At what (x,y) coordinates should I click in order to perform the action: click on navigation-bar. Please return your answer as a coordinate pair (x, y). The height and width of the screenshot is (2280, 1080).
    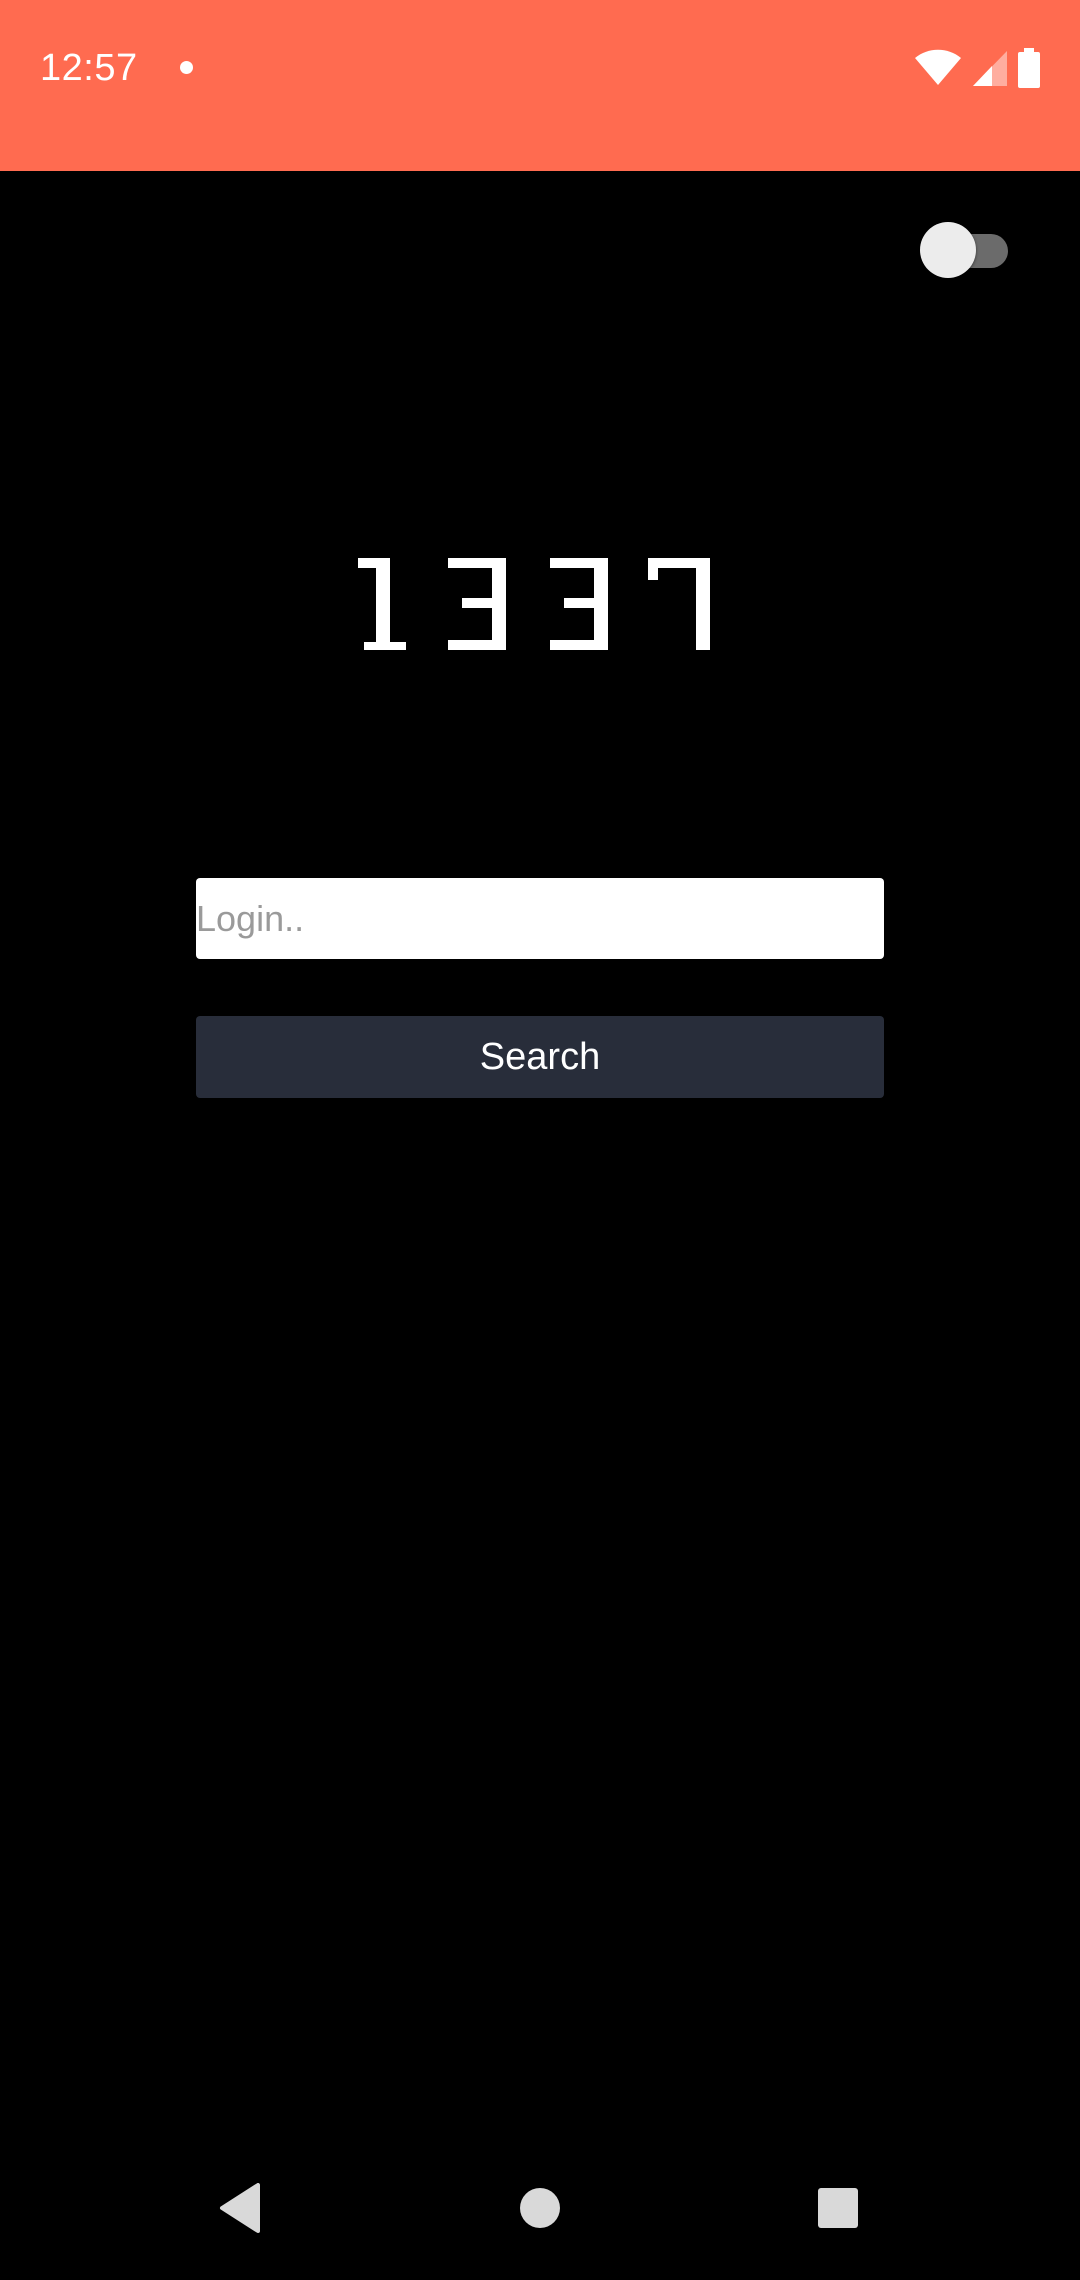
    Looking at the image, I should click on (540, 2210).